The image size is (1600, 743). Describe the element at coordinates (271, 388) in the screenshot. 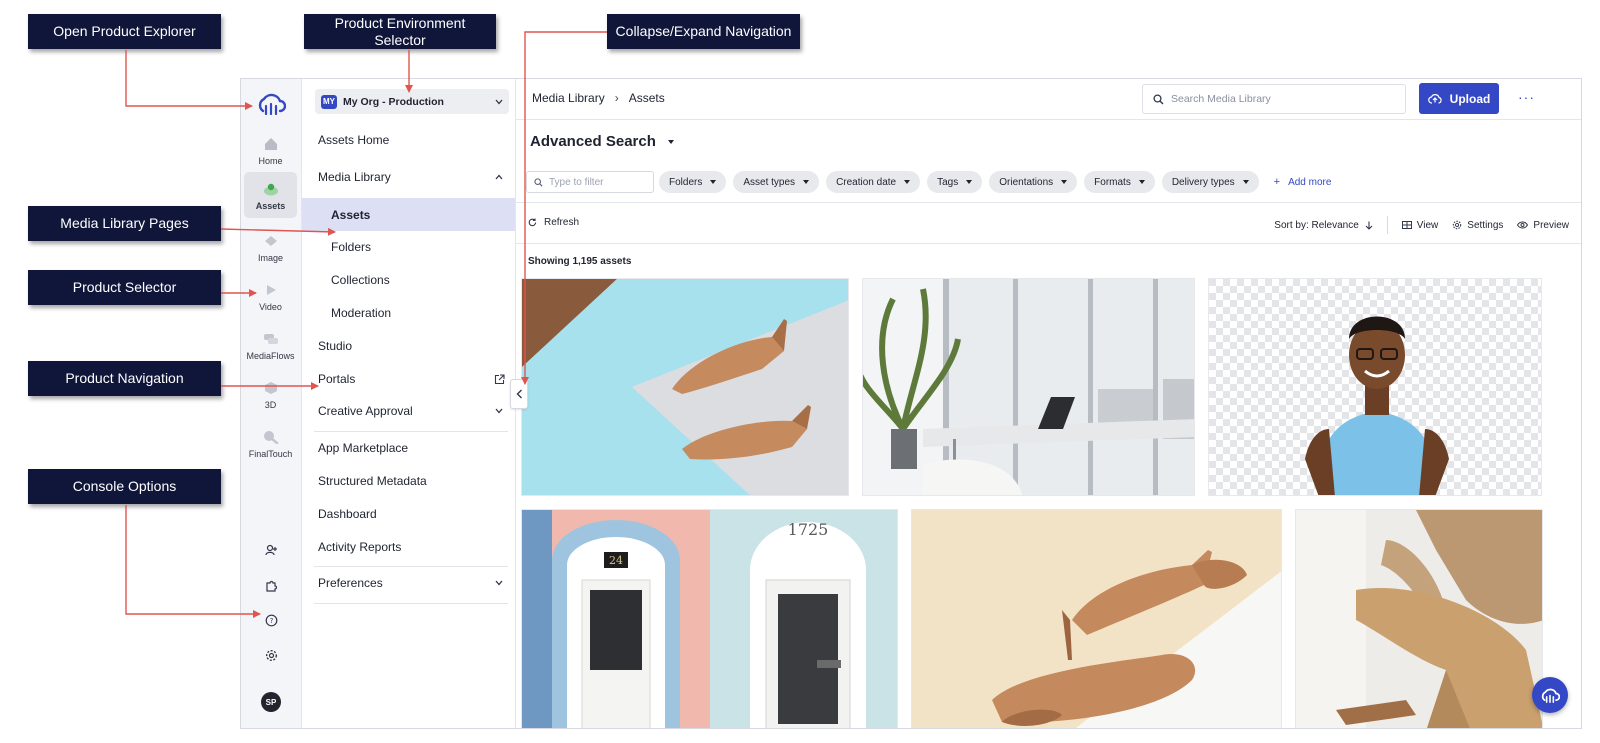

I see `3d-icon` at that location.